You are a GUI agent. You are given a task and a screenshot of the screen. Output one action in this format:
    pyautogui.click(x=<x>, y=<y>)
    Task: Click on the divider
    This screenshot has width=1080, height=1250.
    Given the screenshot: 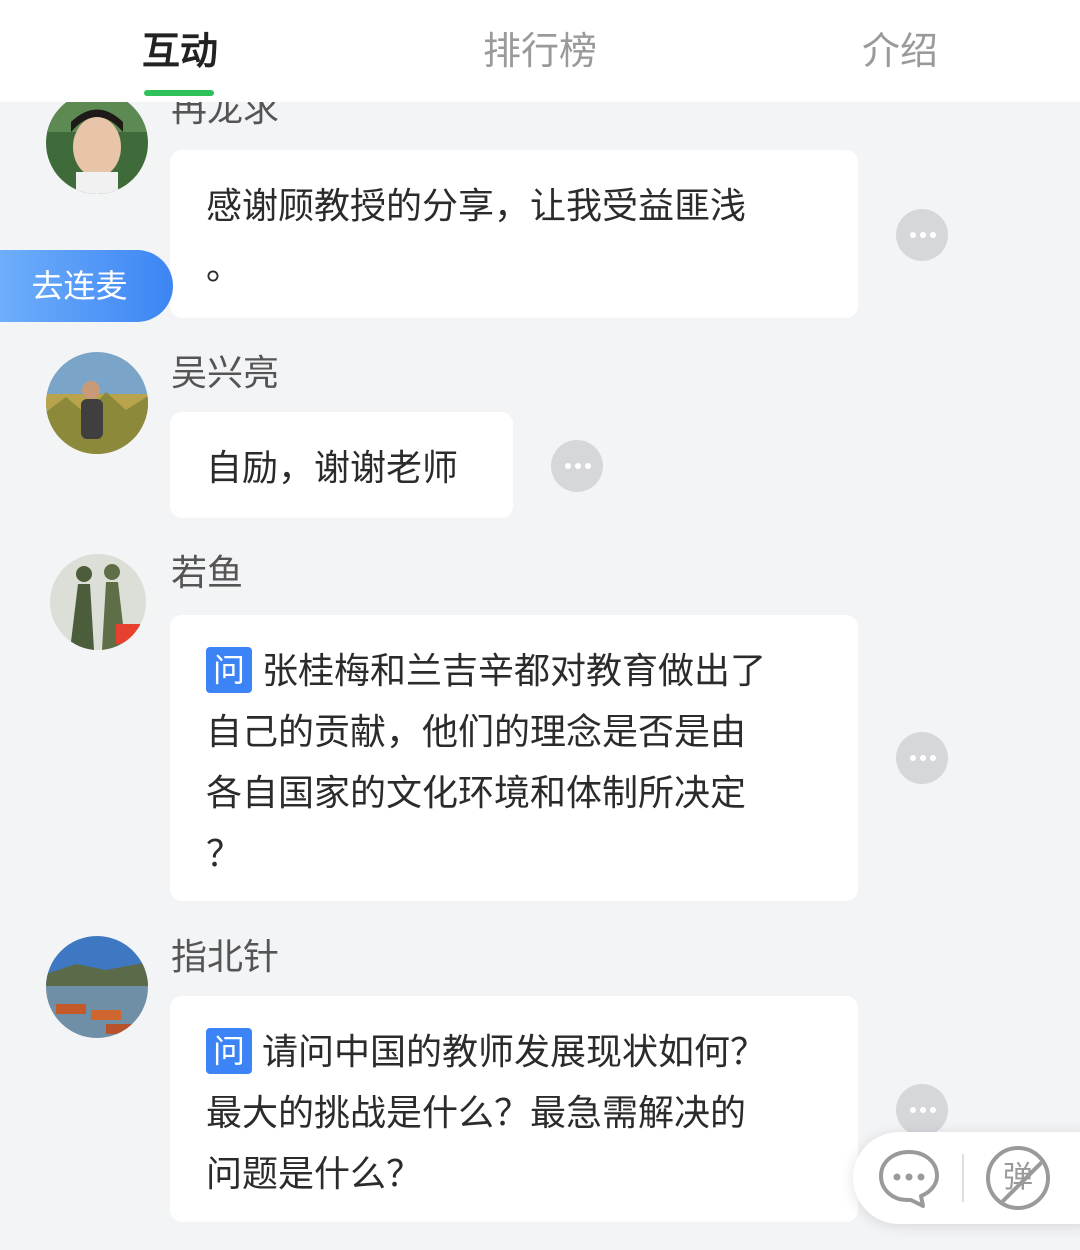 What is the action you would take?
    pyautogui.click(x=963, y=1178)
    